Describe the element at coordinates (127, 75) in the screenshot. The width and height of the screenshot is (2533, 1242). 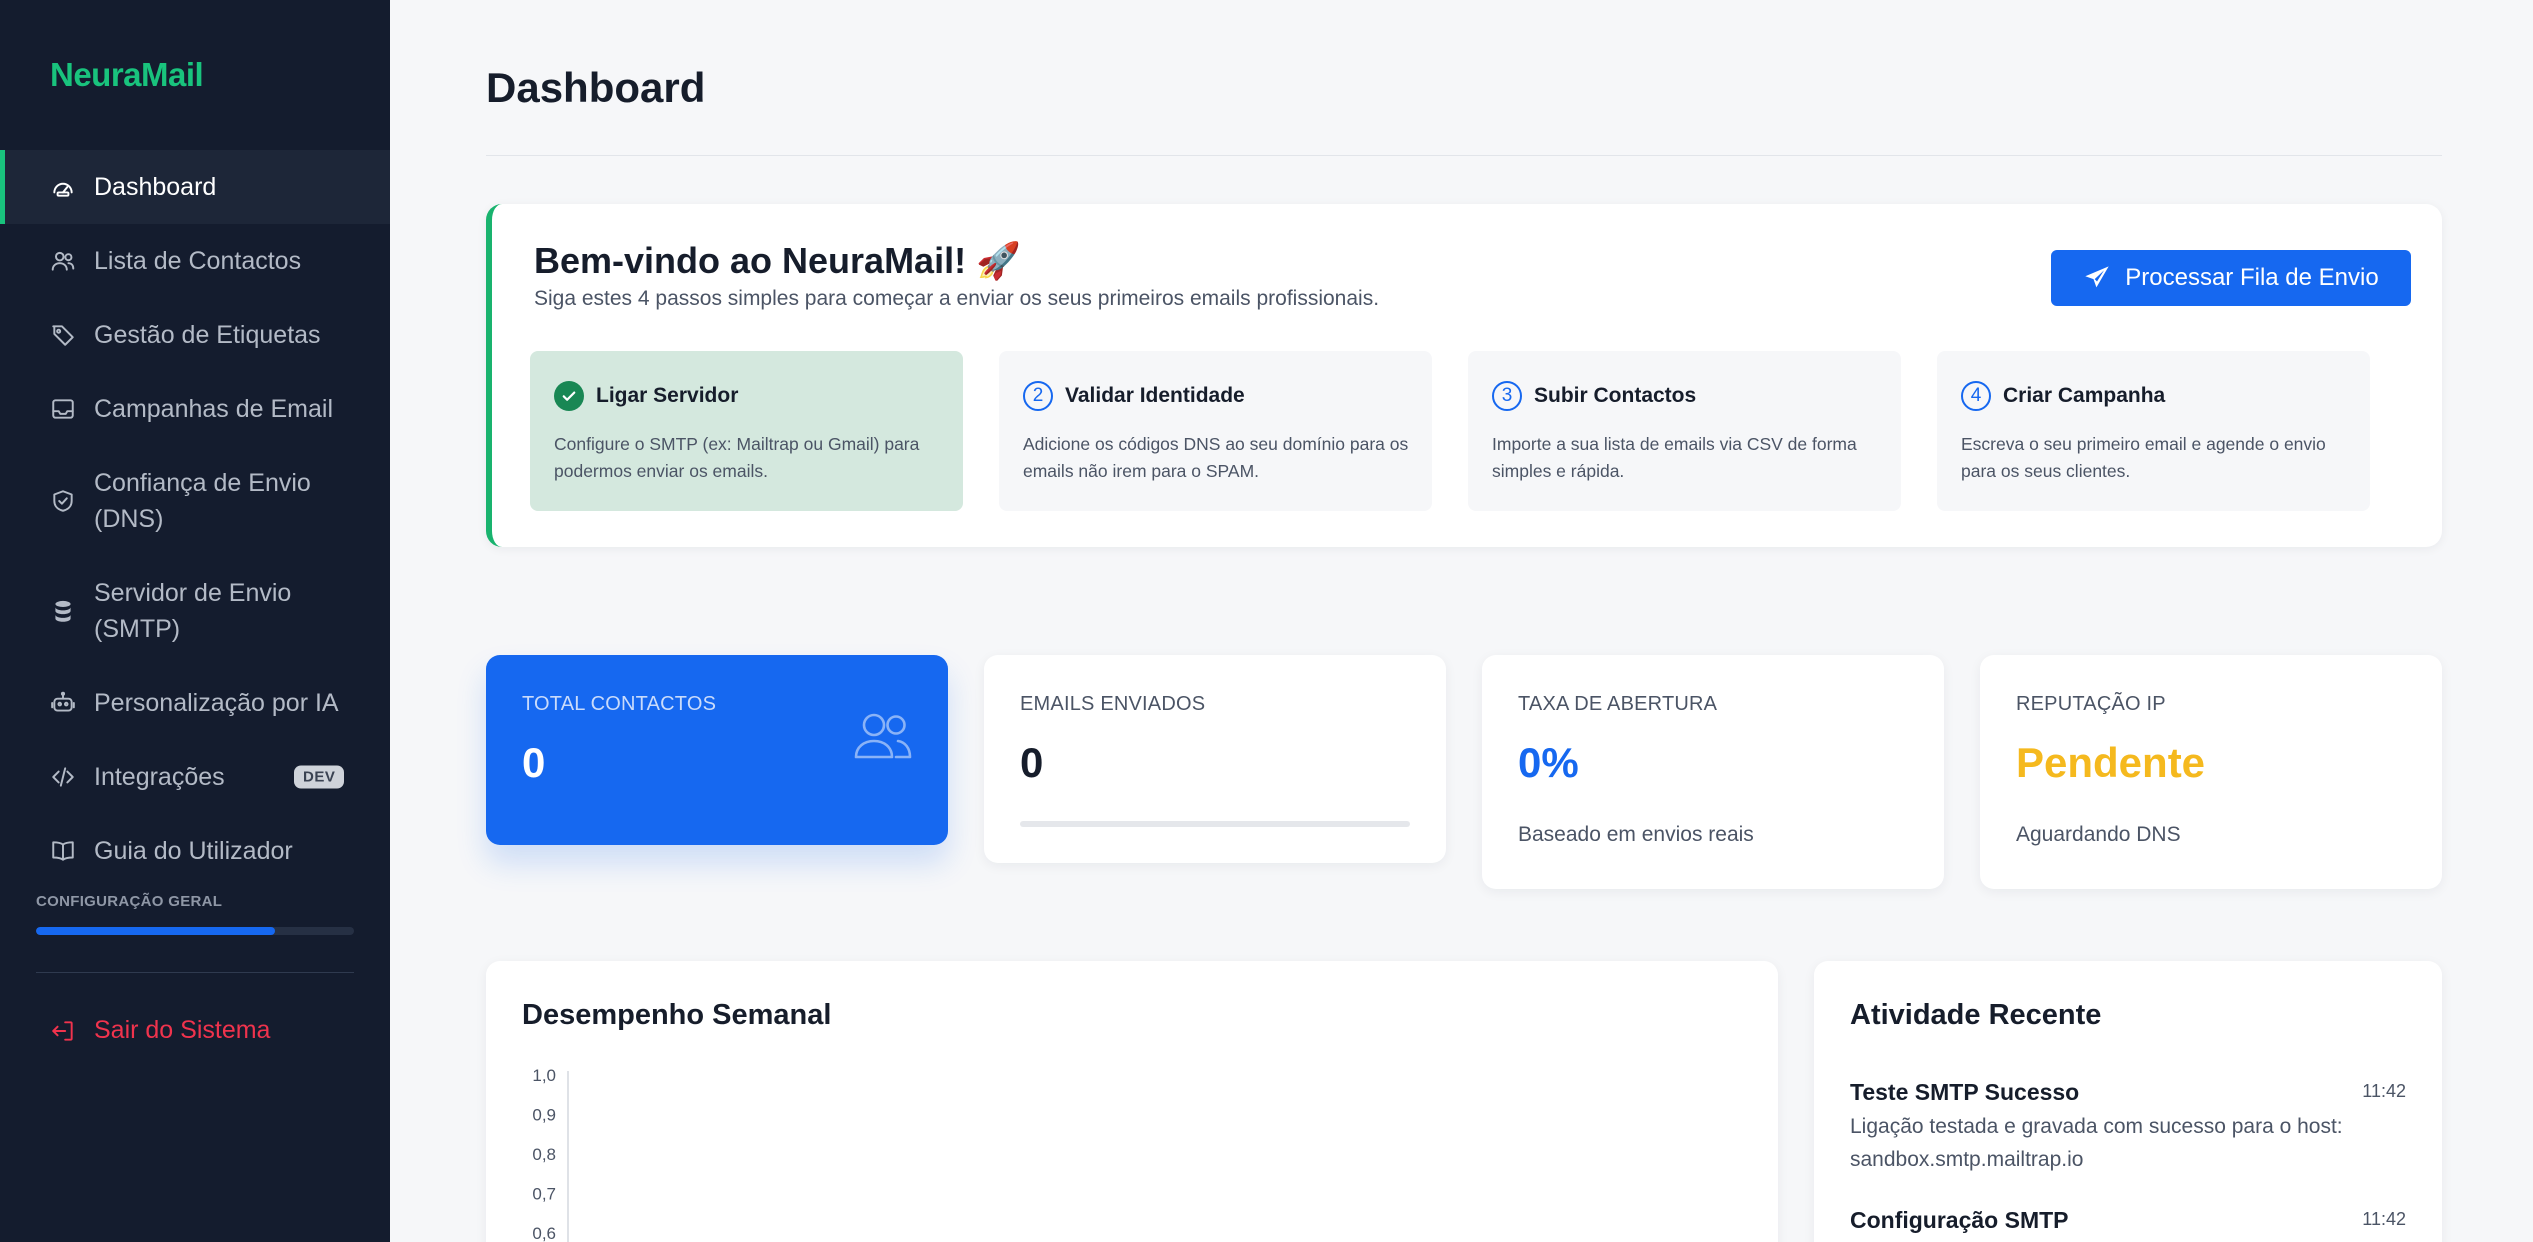
I see `brand-logo: NeuraMail` at that location.